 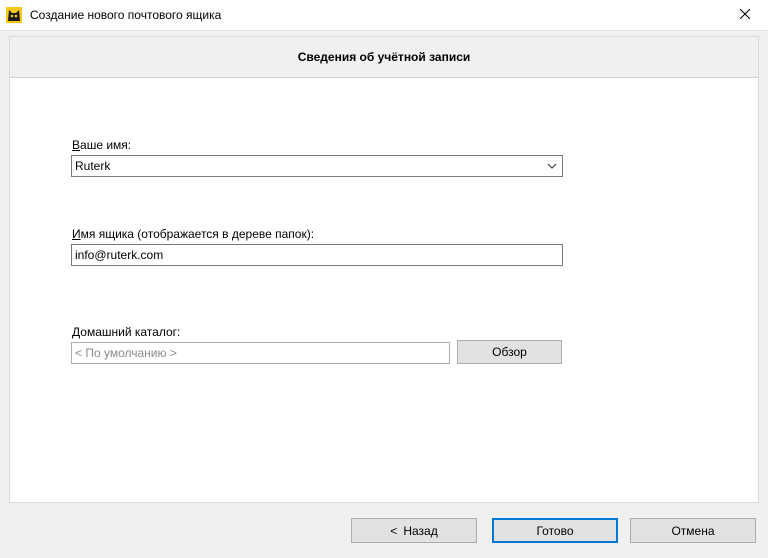 I want to click on back-button: < Назад, so click(x=414, y=530).